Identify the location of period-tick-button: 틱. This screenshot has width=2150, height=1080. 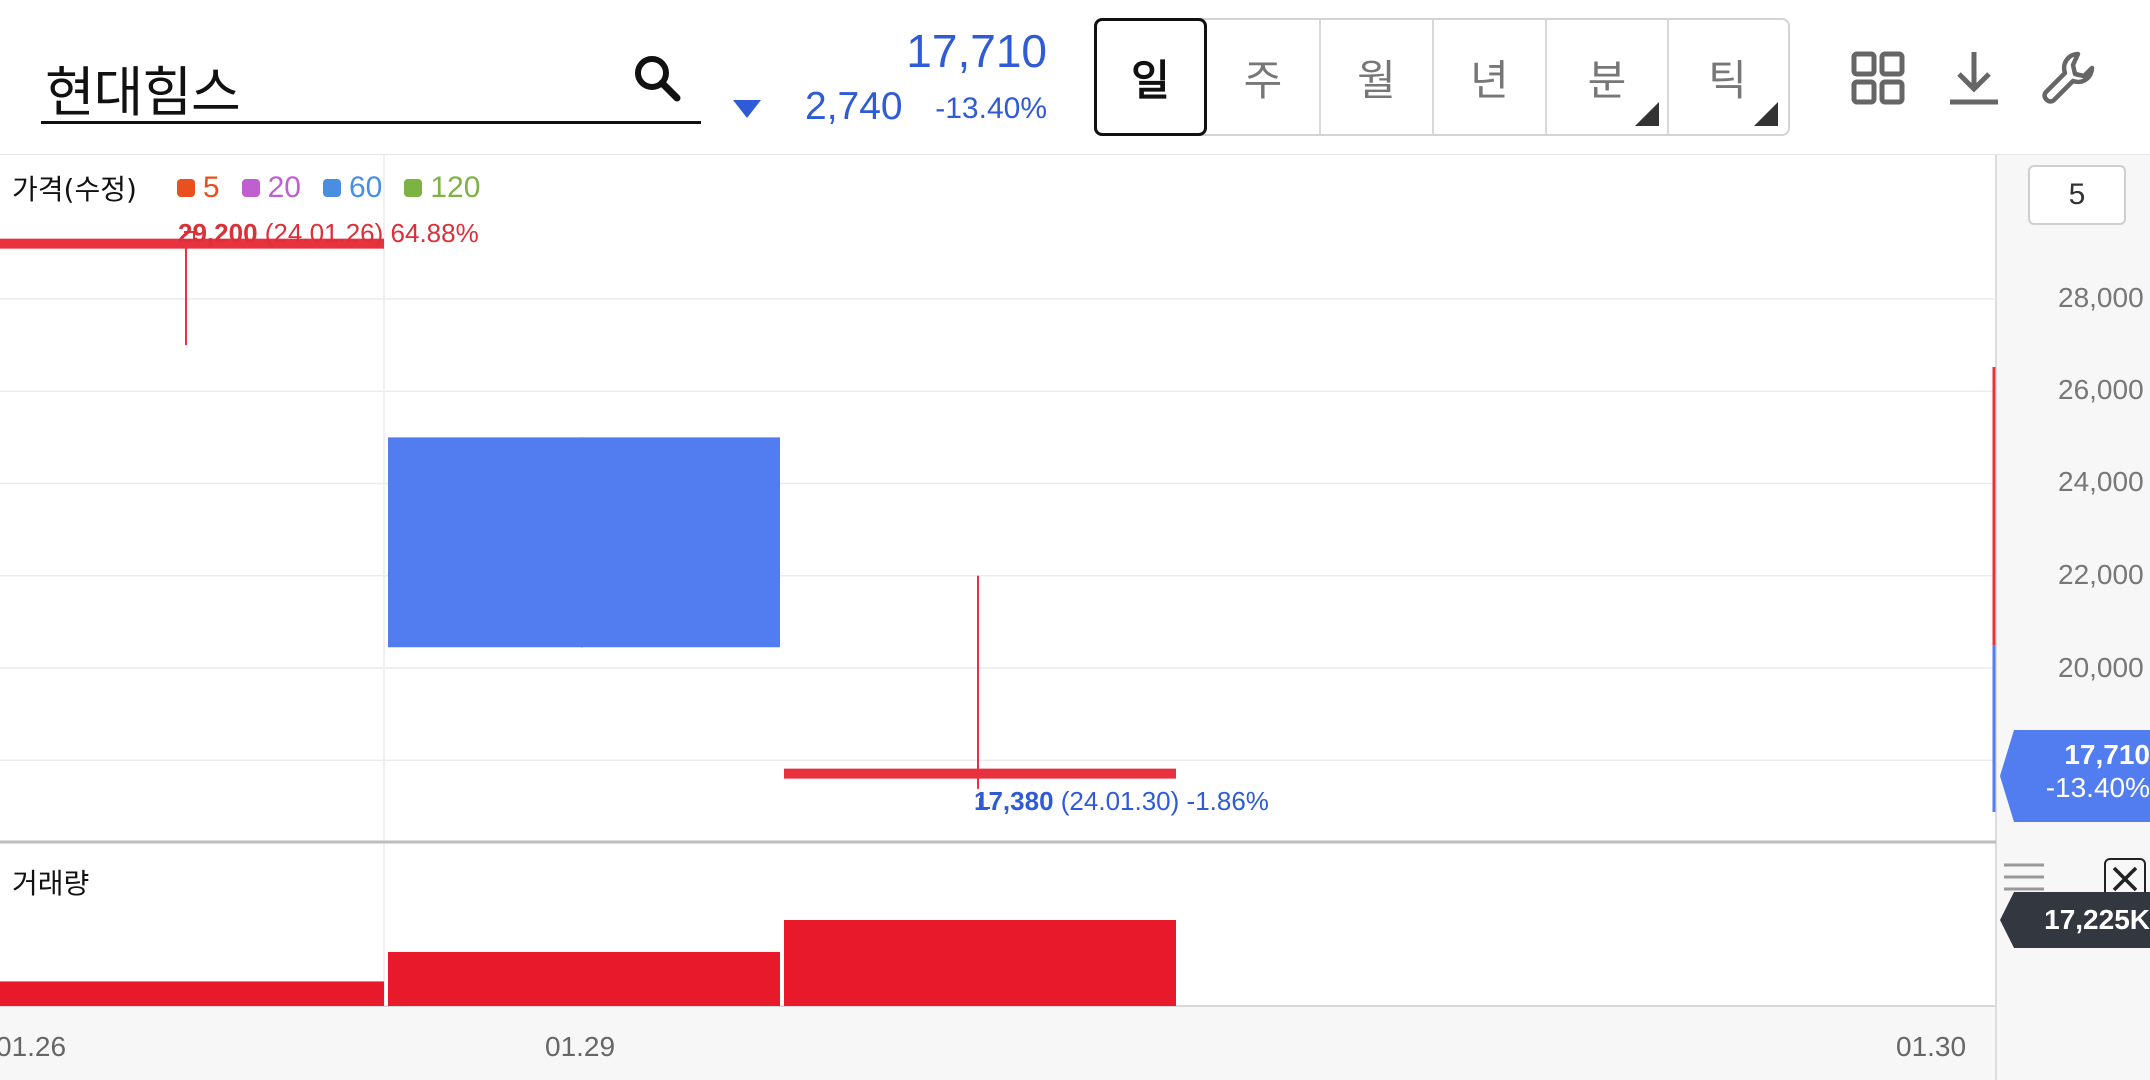
(1727, 77).